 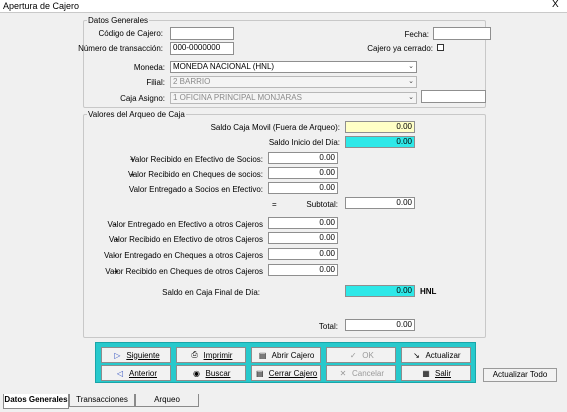 What do you see at coordinates (197, 373) in the screenshot?
I see `binoculars-icon: ◉` at bounding box center [197, 373].